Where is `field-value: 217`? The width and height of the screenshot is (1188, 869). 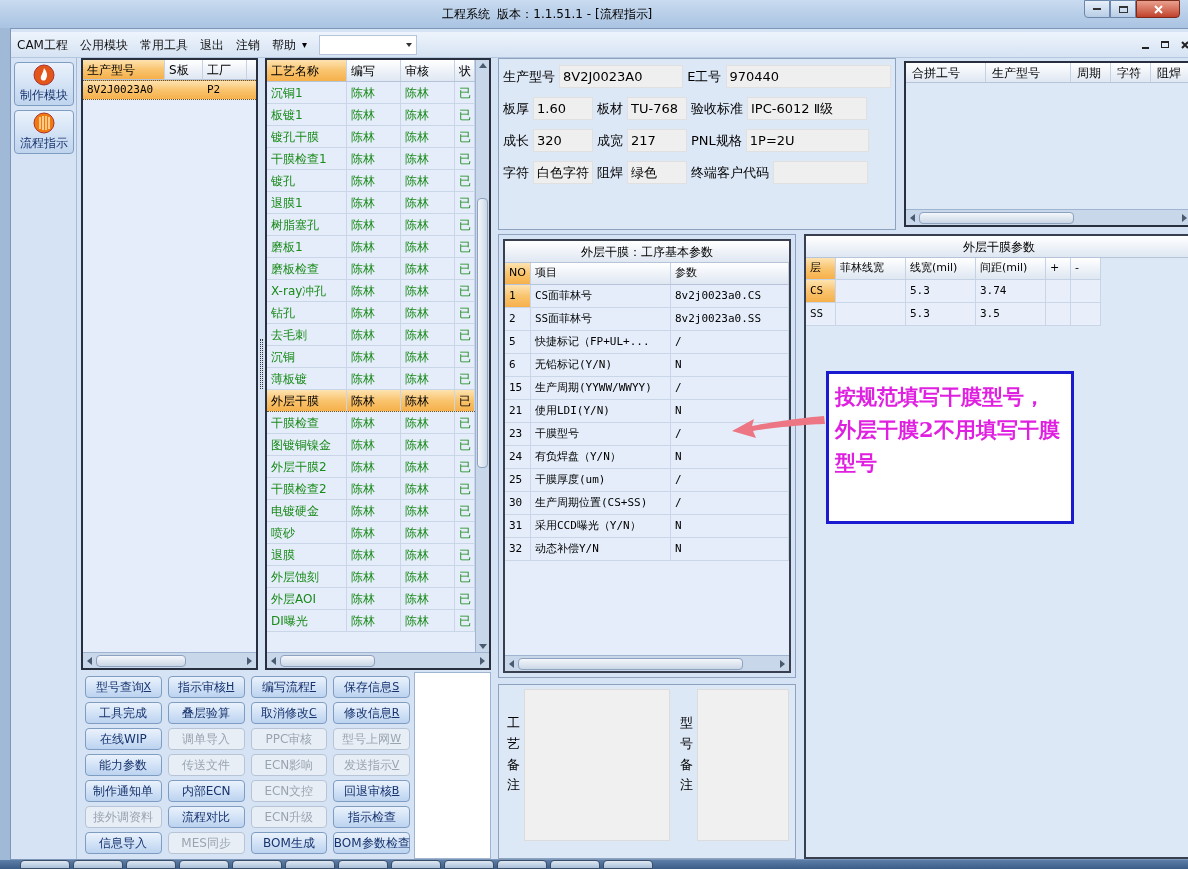
field-value: 217 is located at coordinates (657, 140).